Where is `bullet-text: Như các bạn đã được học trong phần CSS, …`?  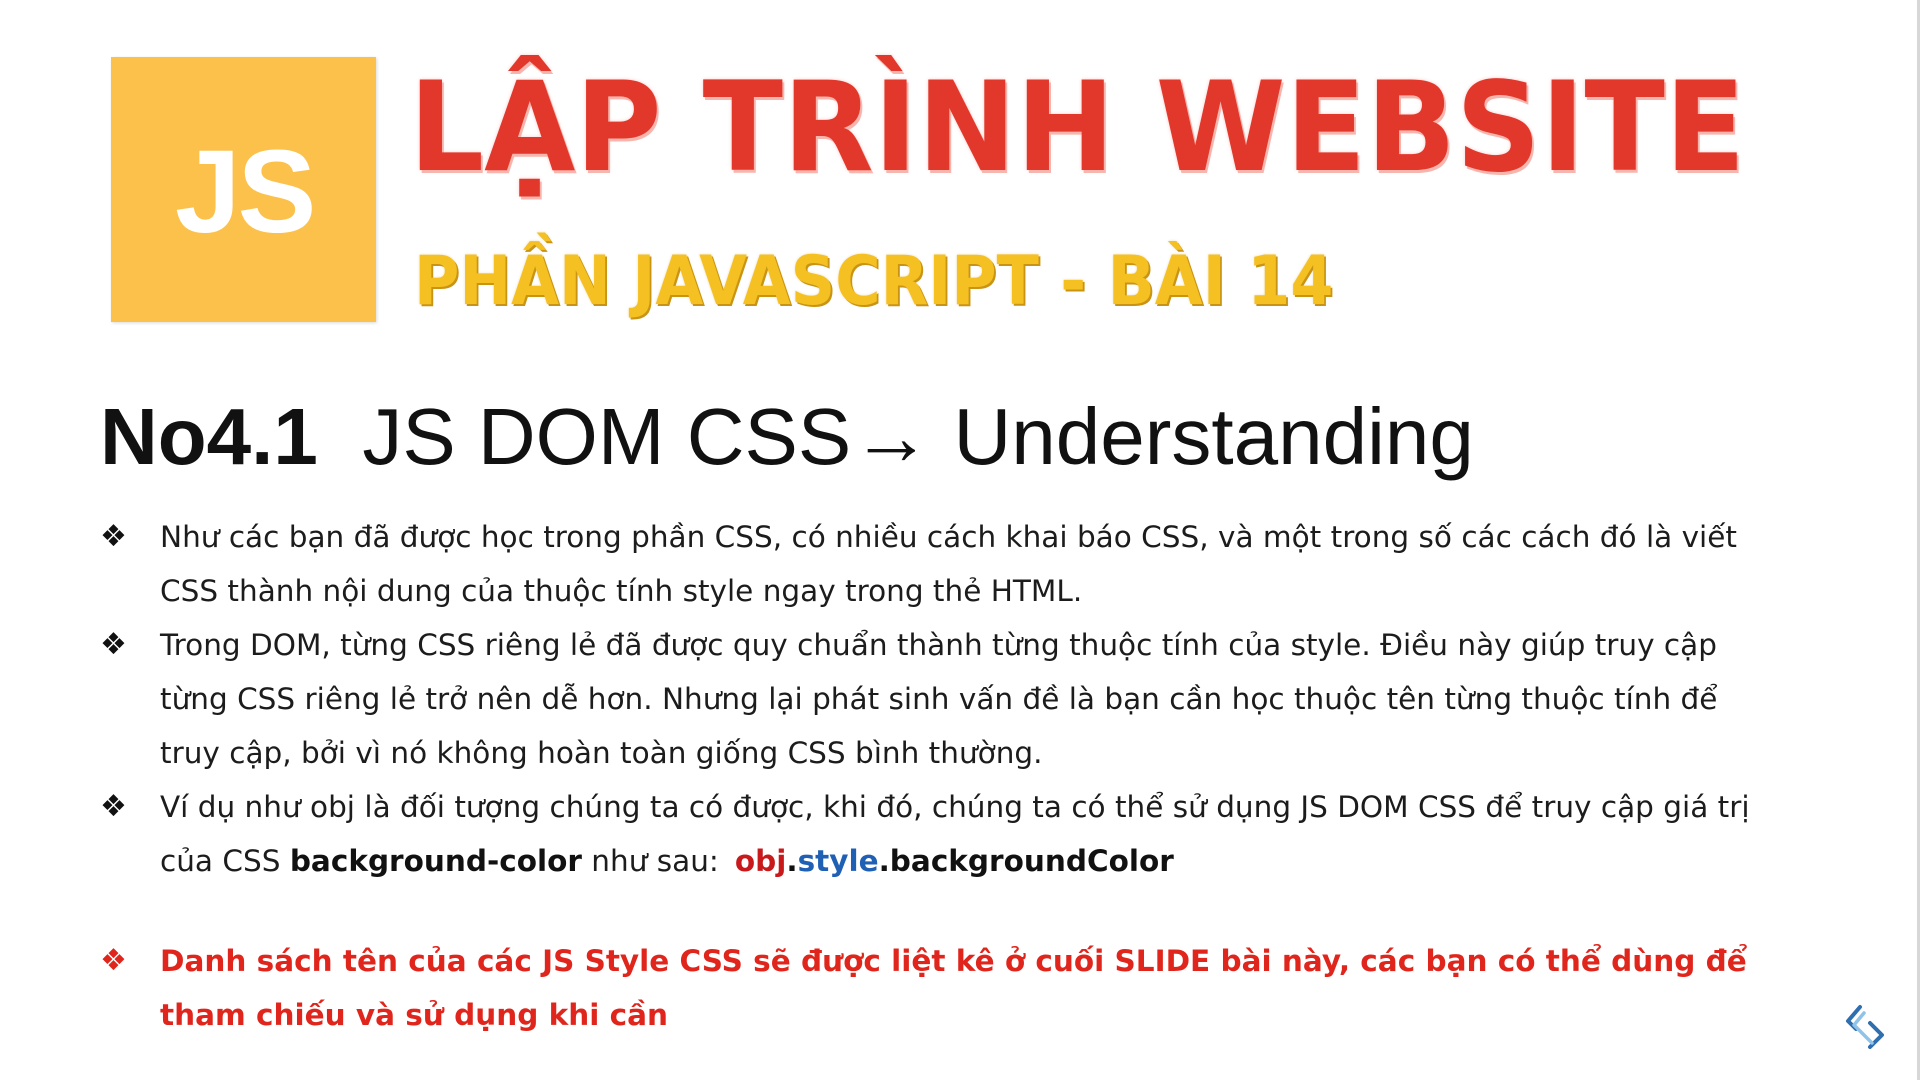 bullet-text: Như các bạn đã được học trong phần CSS, … is located at coordinates (948, 564).